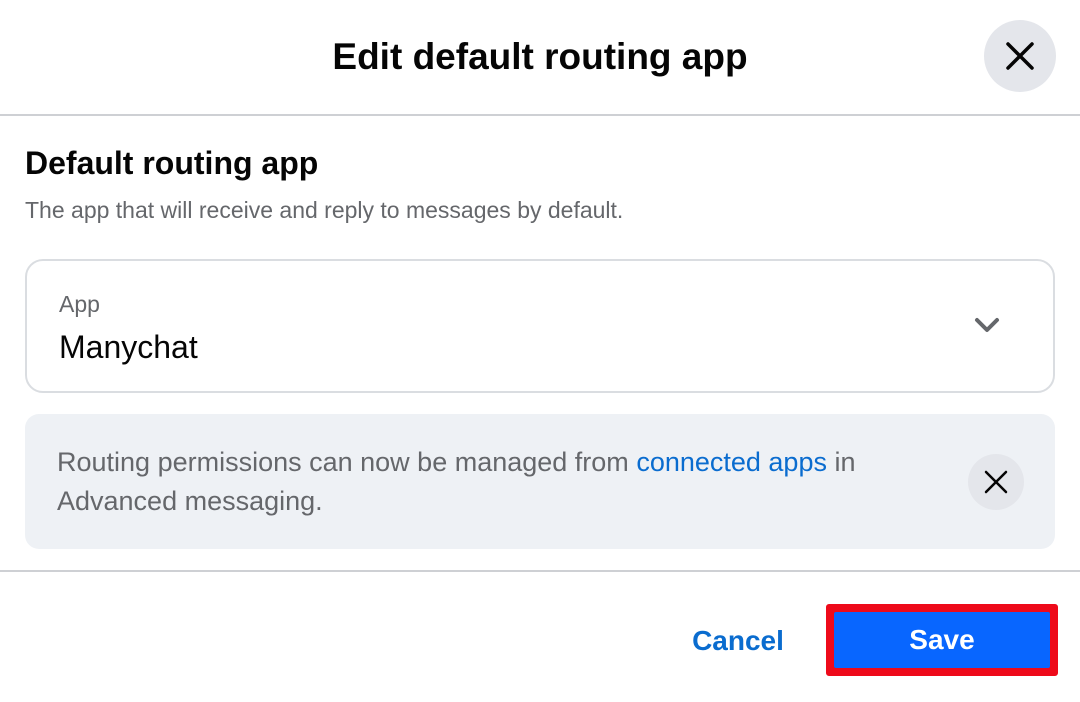  What do you see at coordinates (731, 462) in the screenshot?
I see `connected-apps-link: connected apps` at bounding box center [731, 462].